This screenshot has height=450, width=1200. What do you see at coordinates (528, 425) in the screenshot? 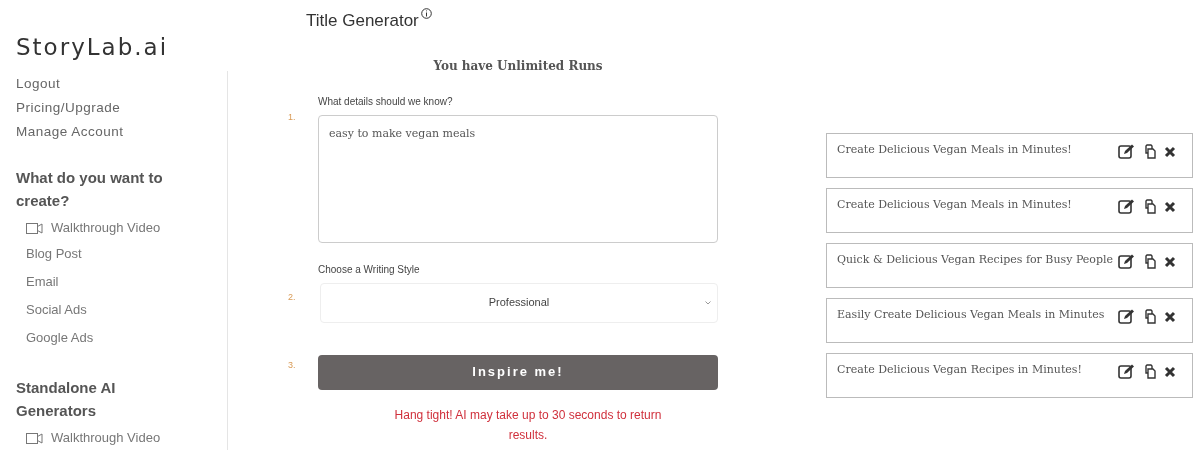
I see `wait-message: Hang tight! AI may take up to 30 seconds to return results.` at bounding box center [528, 425].